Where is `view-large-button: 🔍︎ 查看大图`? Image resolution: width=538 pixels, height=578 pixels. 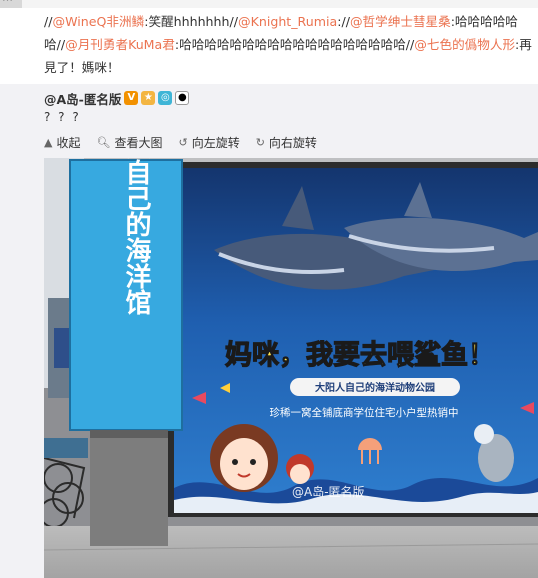
view-large-button: 🔍︎ 查看大图 is located at coordinates (129, 142).